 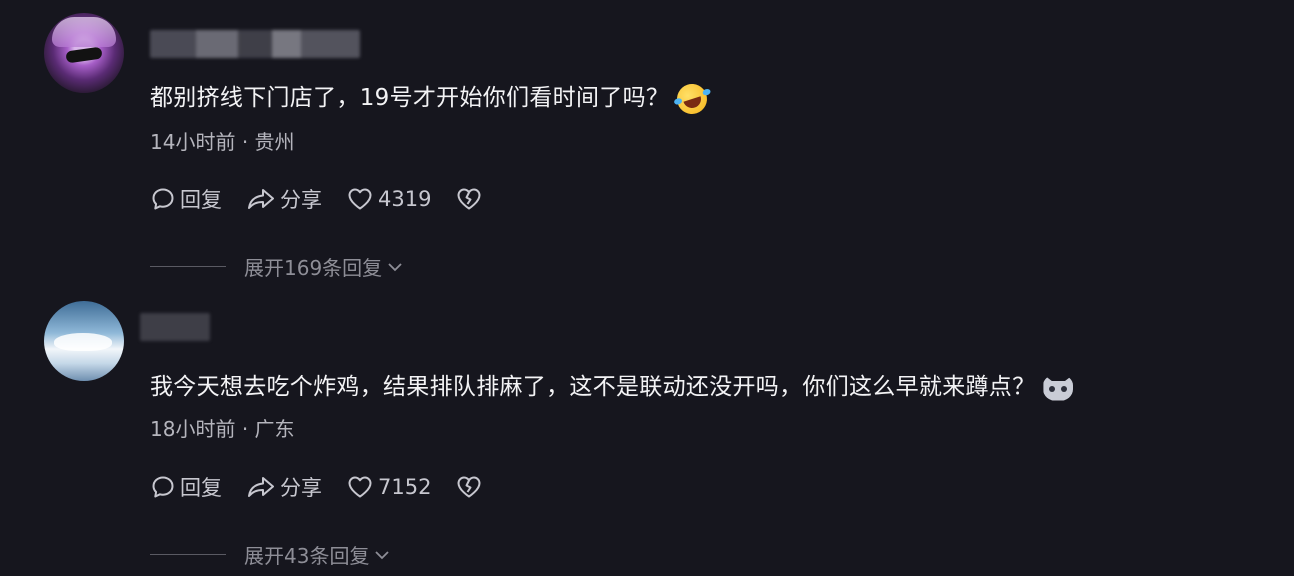 What do you see at coordinates (692, 98) in the screenshot?
I see `rolling-laughing-emoji-icon` at bounding box center [692, 98].